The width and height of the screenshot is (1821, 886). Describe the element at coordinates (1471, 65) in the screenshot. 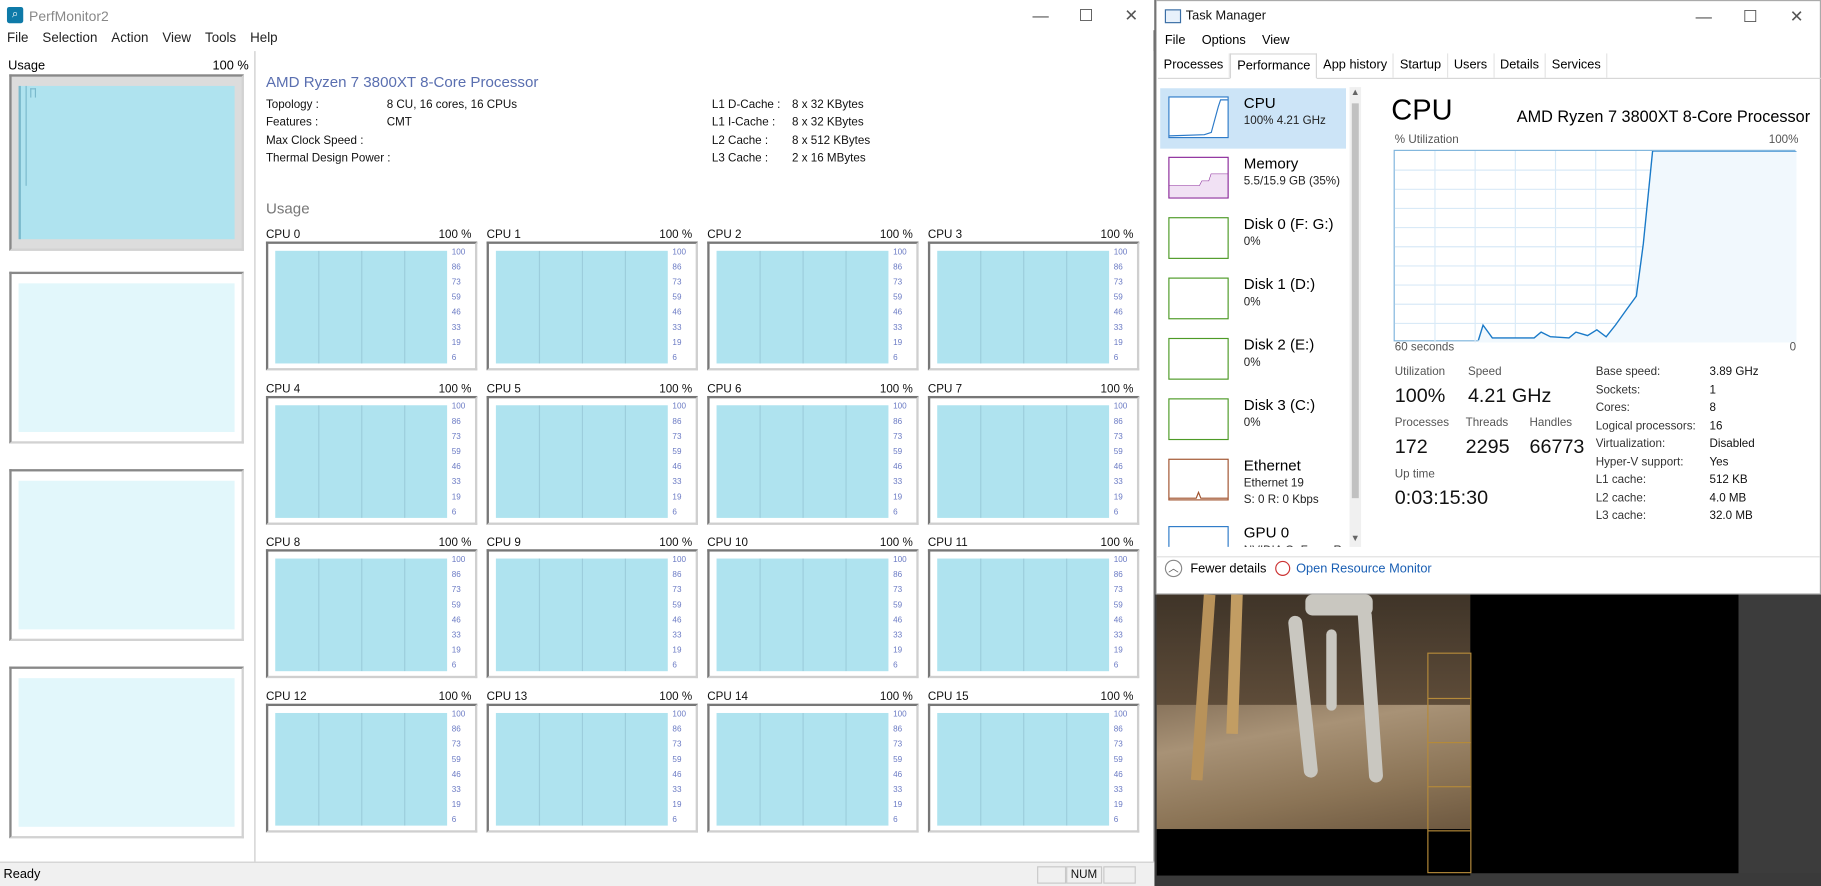

I see `tab-users: Users` at that location.